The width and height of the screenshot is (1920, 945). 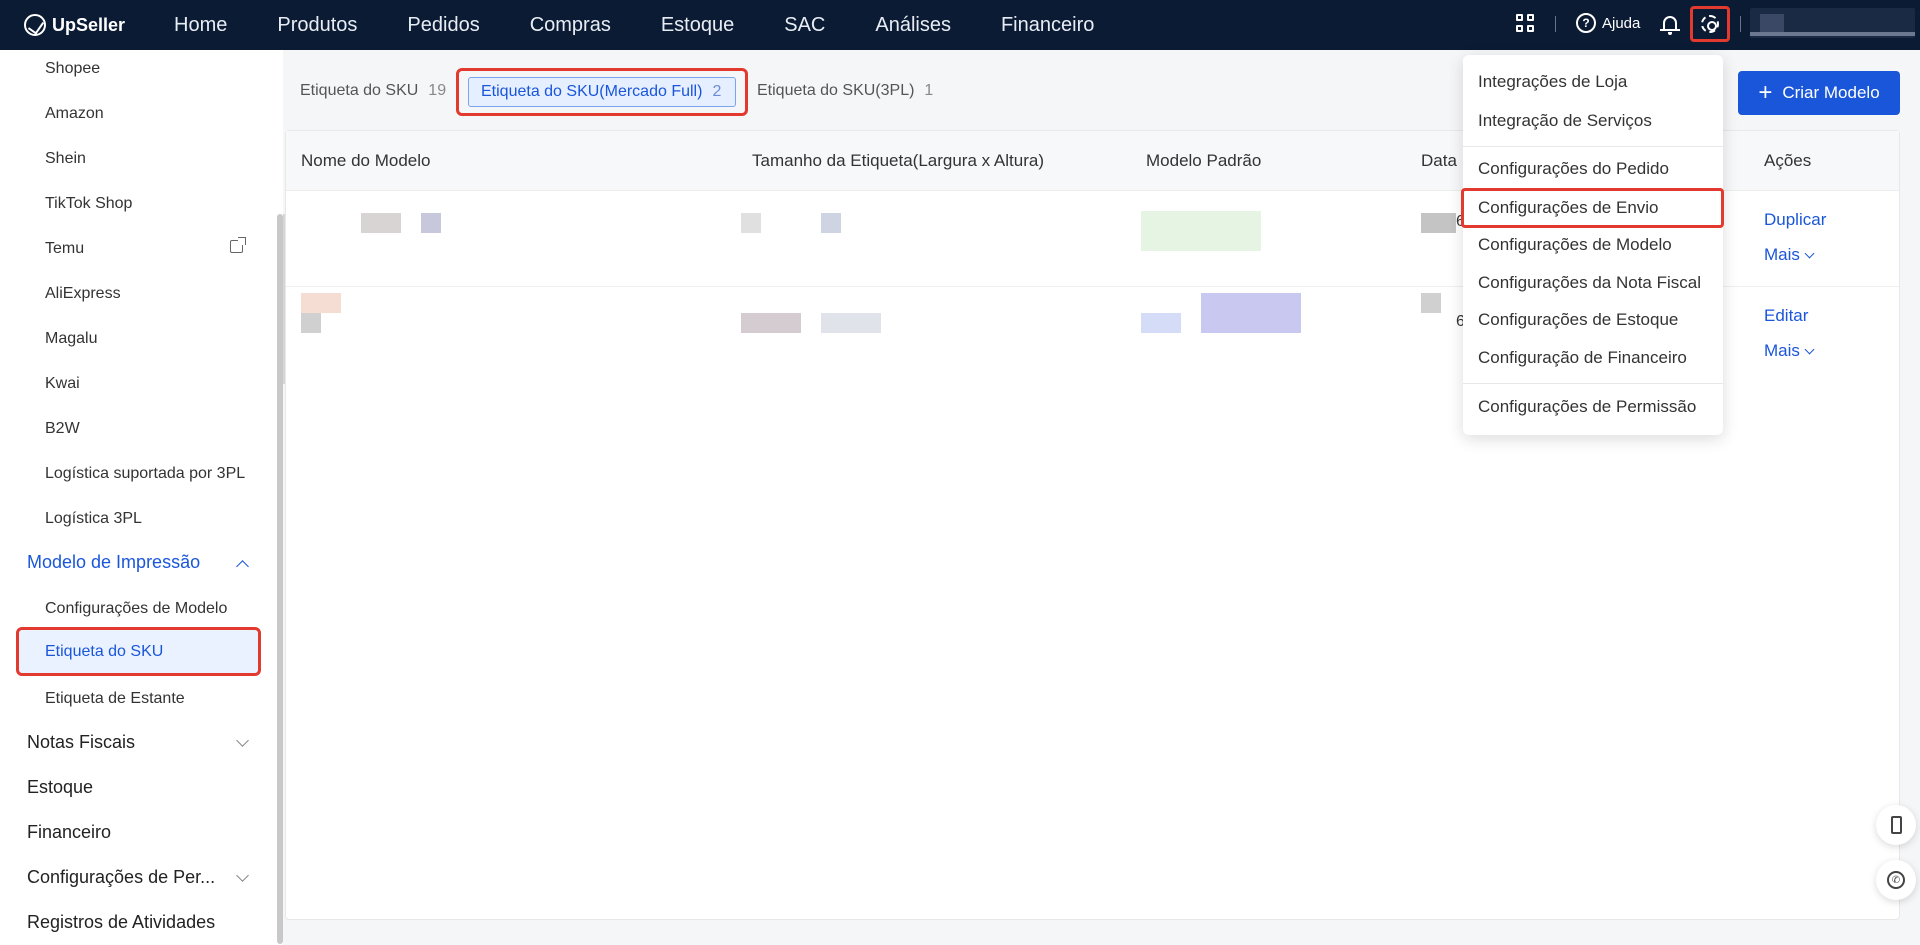 I want to click on nav-financeiro: Financeiro, so click(x=1047, y=25).